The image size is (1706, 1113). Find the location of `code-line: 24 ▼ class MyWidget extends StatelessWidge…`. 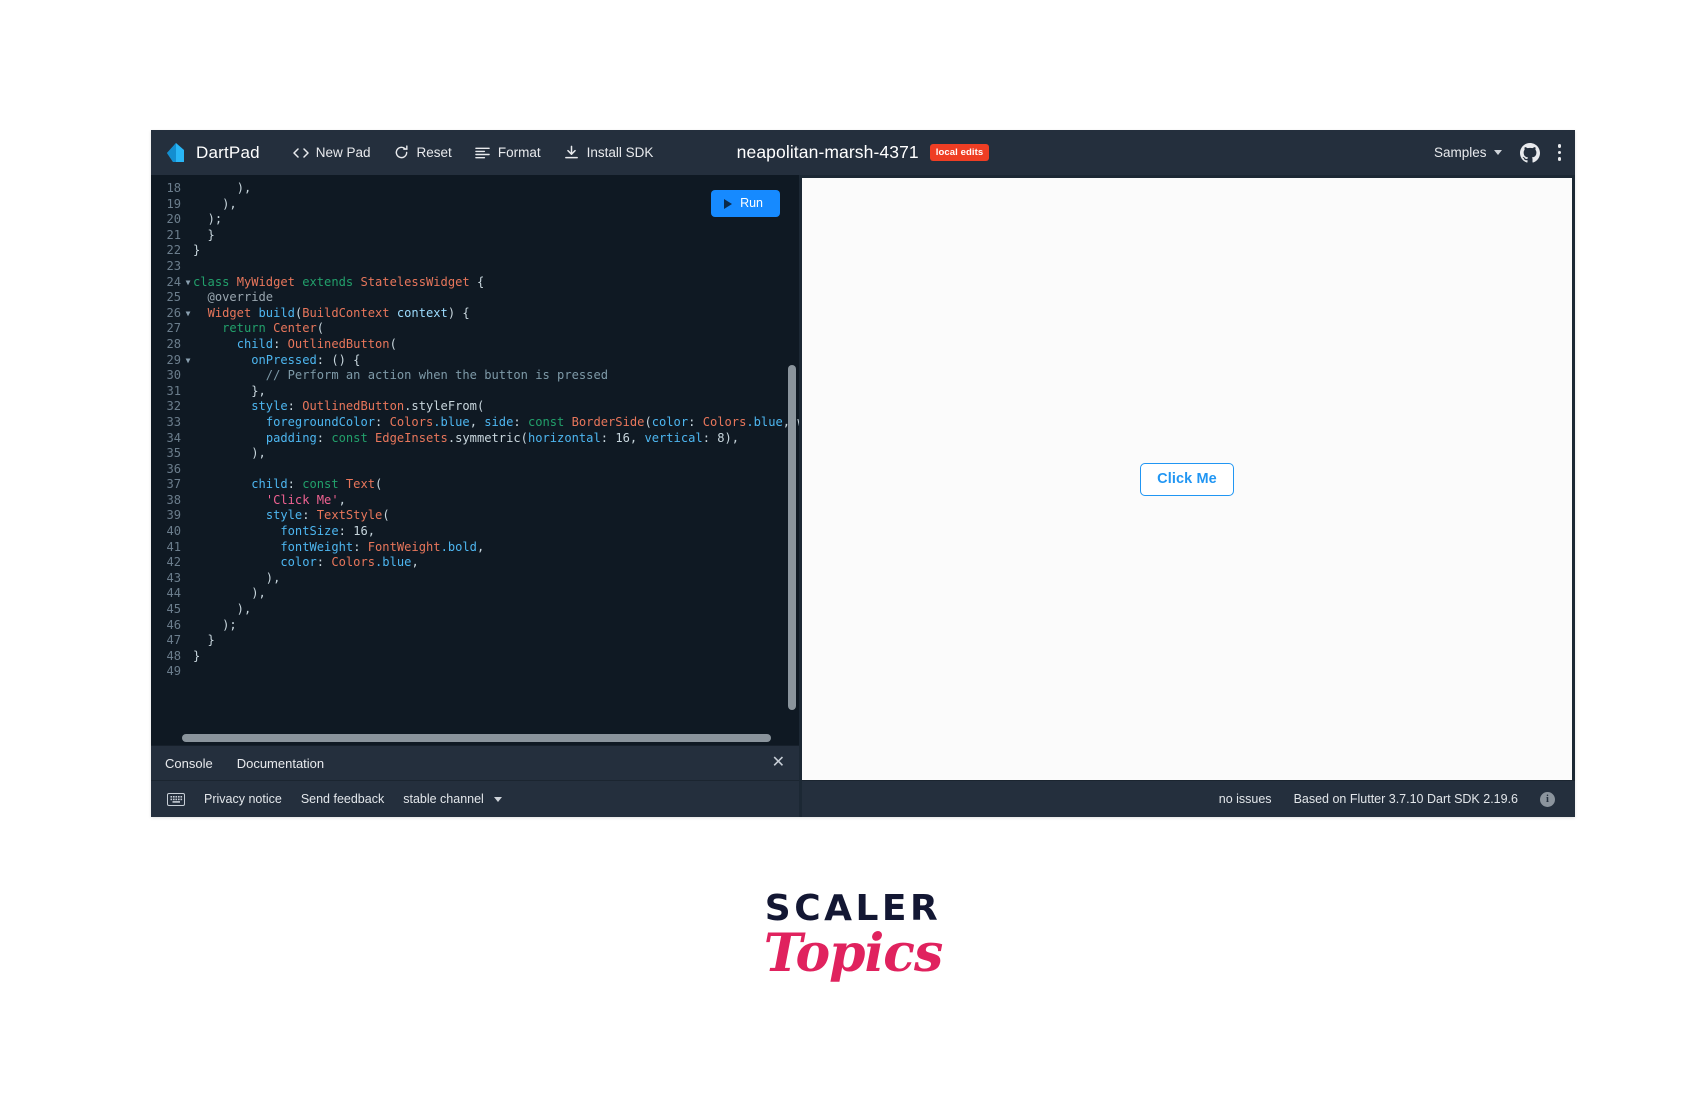

code-line: 24 ▼ class MyWidget extends StatelessWidge… is located at coordinates (475, 283).